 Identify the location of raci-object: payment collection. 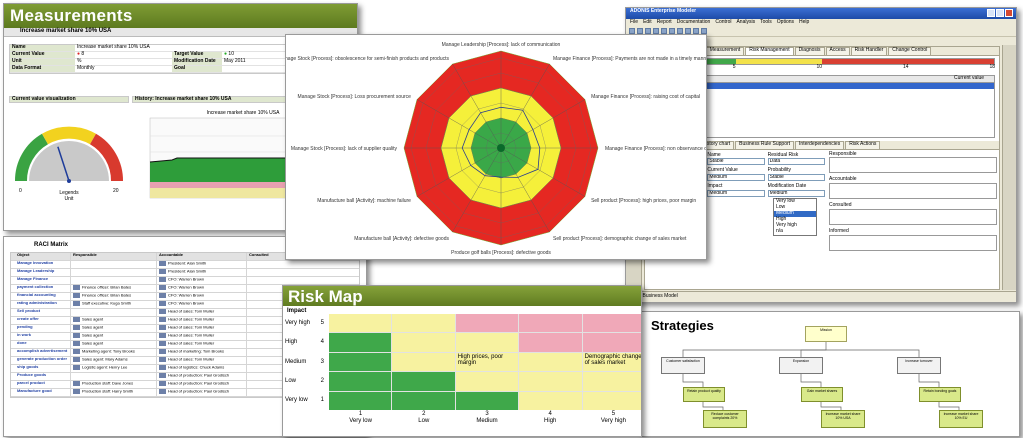
(41, 288).